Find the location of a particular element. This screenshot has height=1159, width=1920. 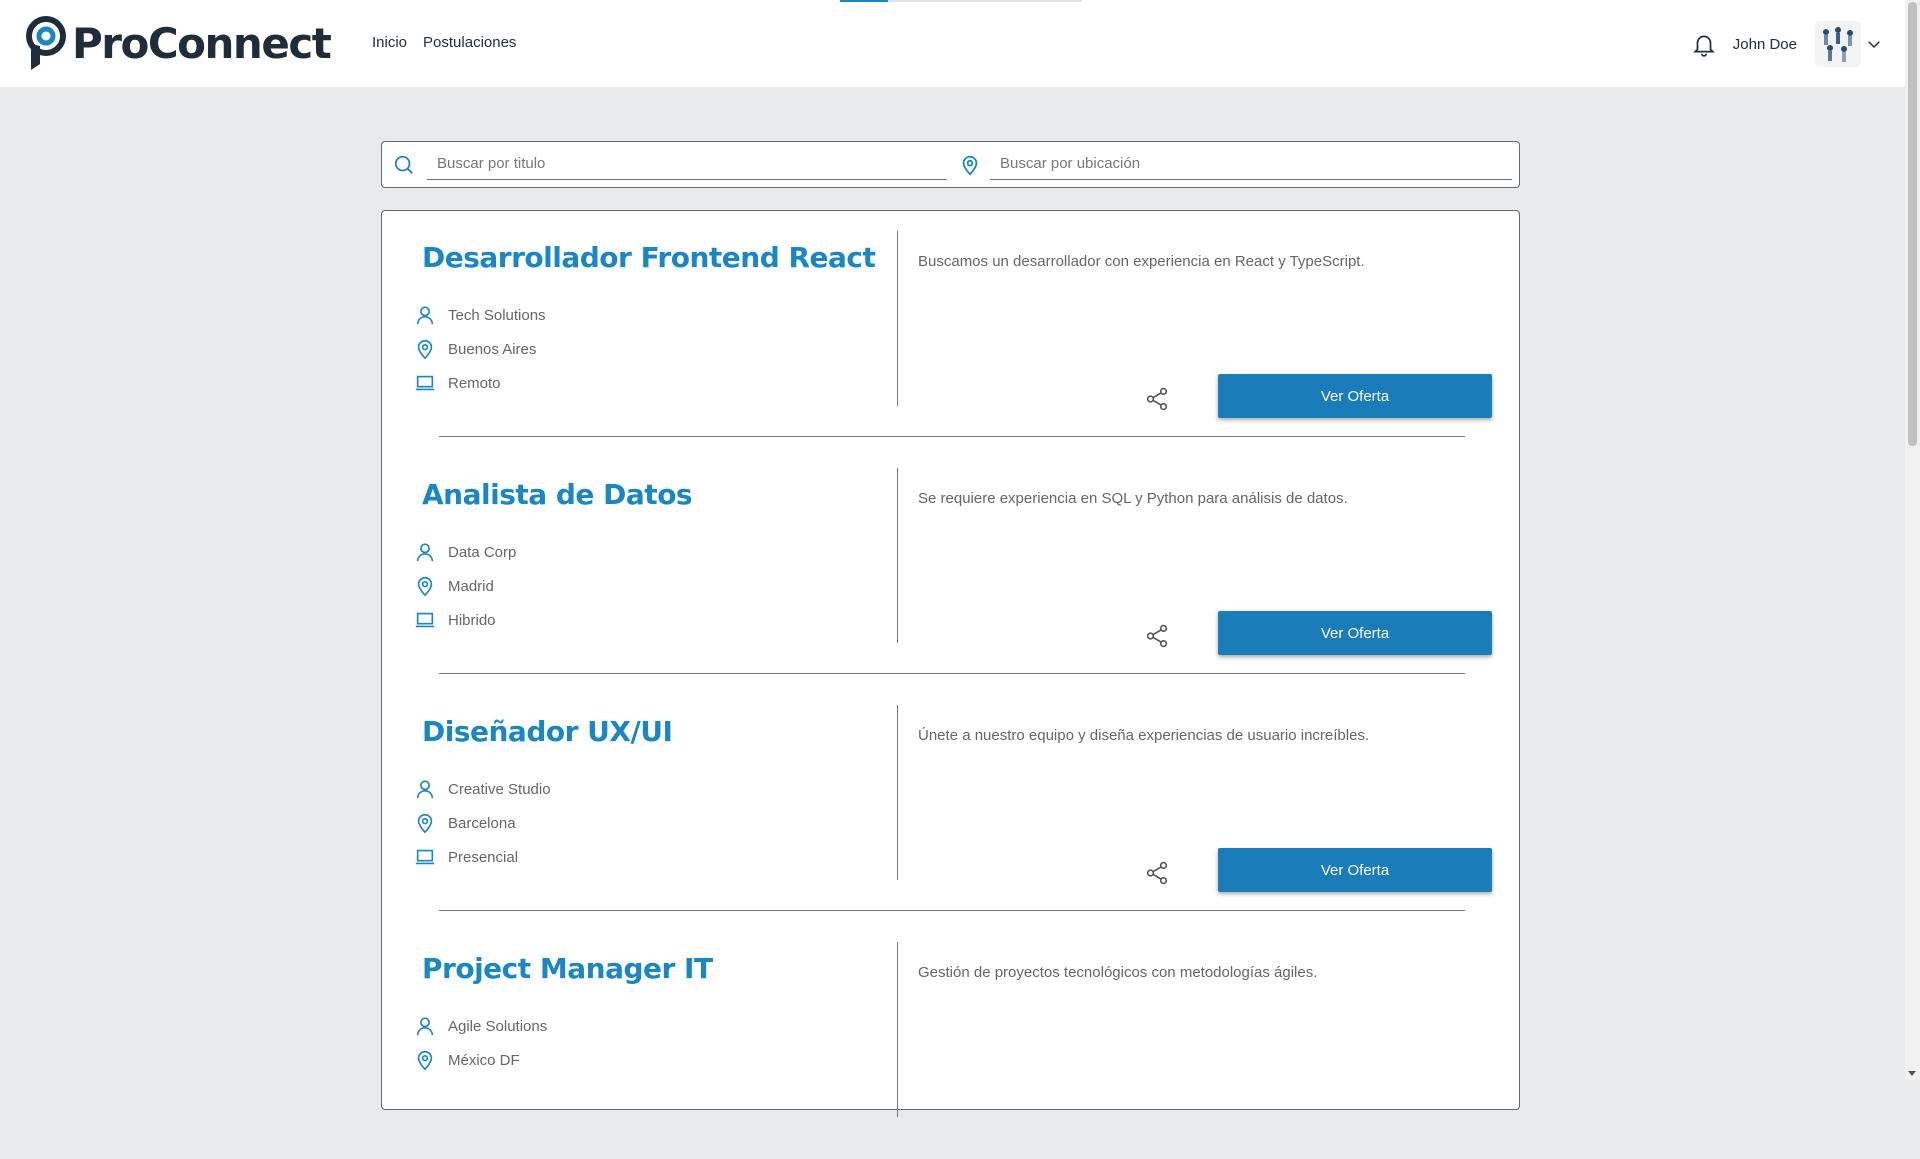

location-name: Buenos Aires is located at coordinates (492, 349).